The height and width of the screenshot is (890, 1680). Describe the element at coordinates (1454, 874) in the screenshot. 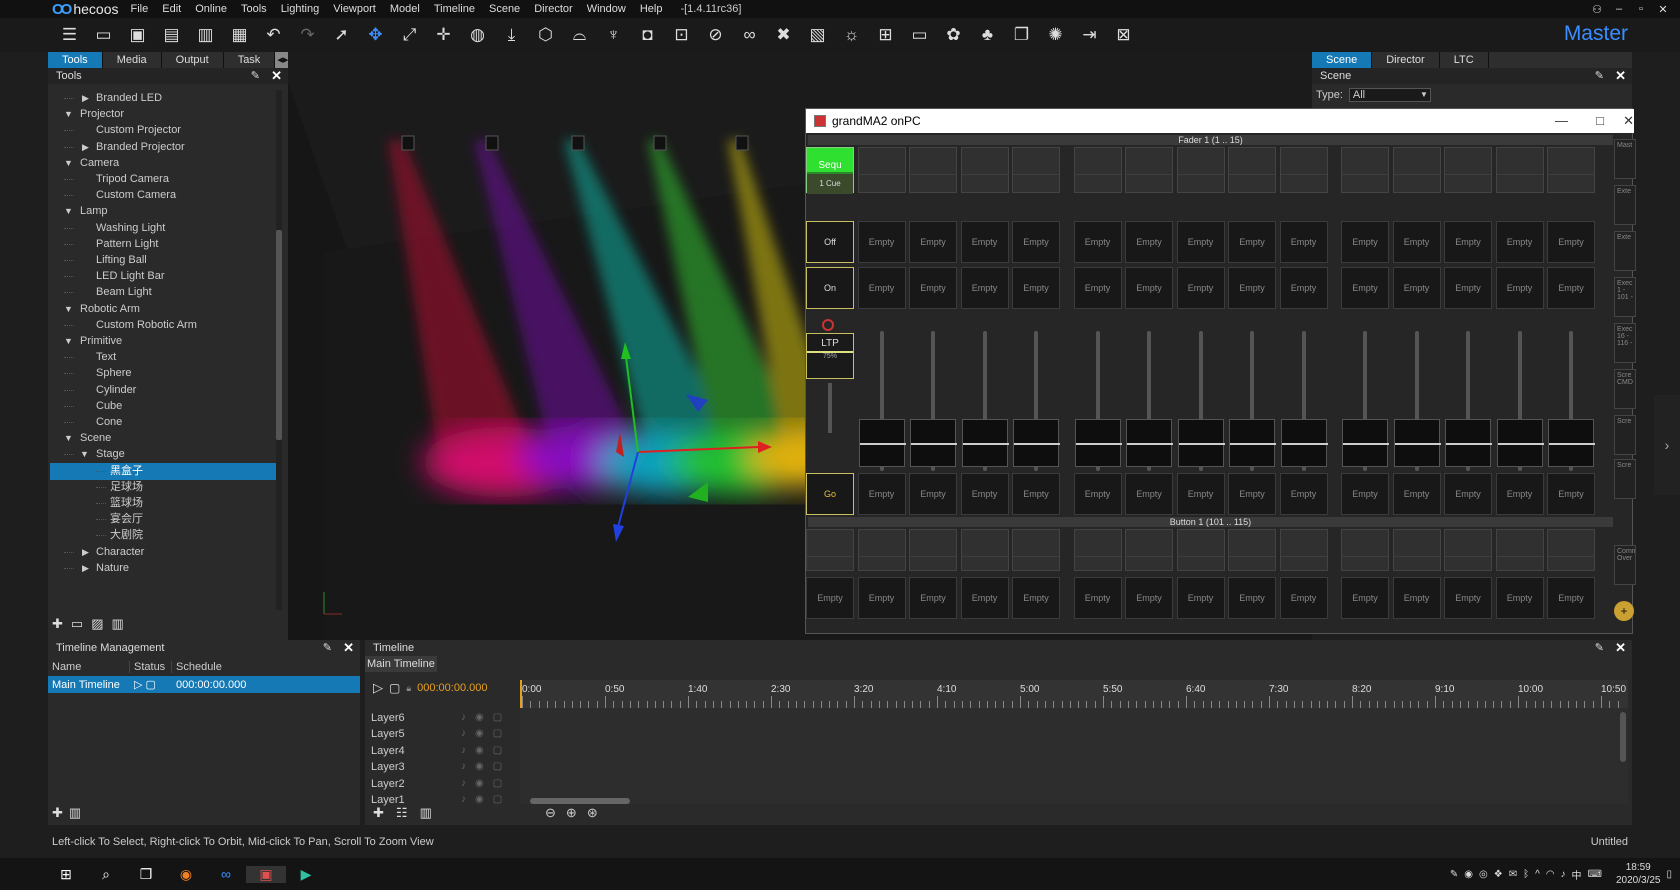

I see `tray-tool-icon: ✎` at that location.